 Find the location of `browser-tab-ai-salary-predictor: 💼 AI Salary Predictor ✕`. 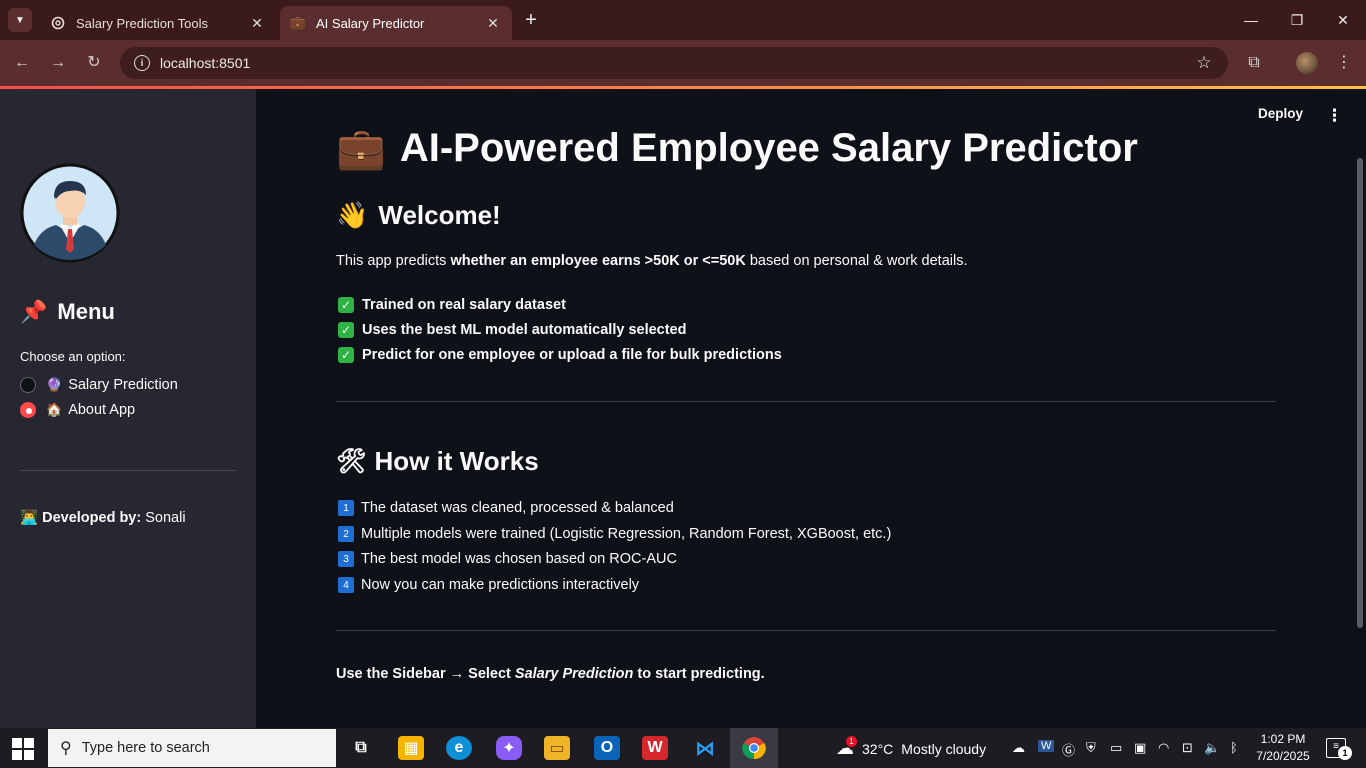

browser-tab-ai-salary-predictor: 💼 AI Salary Predictor ✕ is located at coordinates (396, 23).